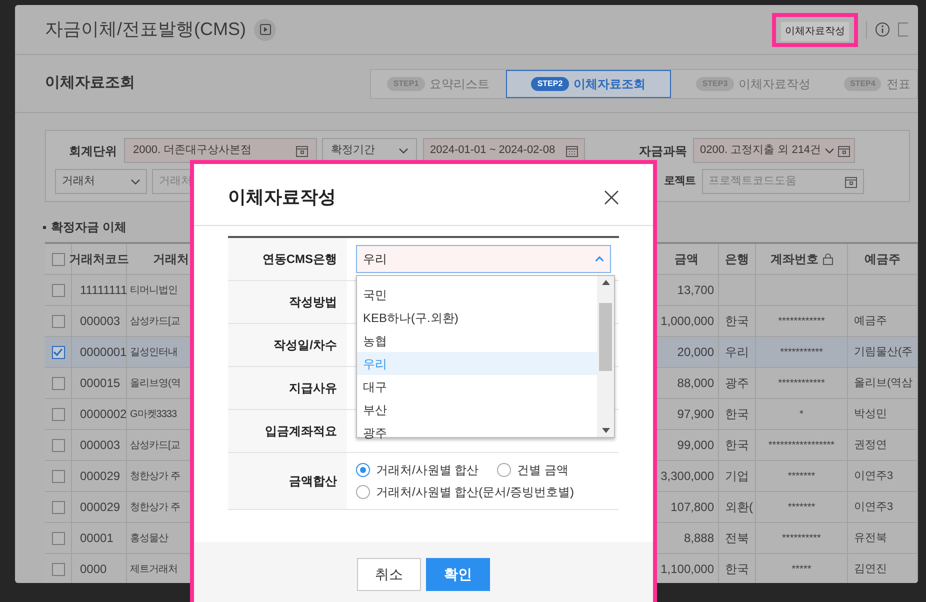 The image size is (926, 602). I want to click on form-label: 입금계좌적요, so click(301, 431).